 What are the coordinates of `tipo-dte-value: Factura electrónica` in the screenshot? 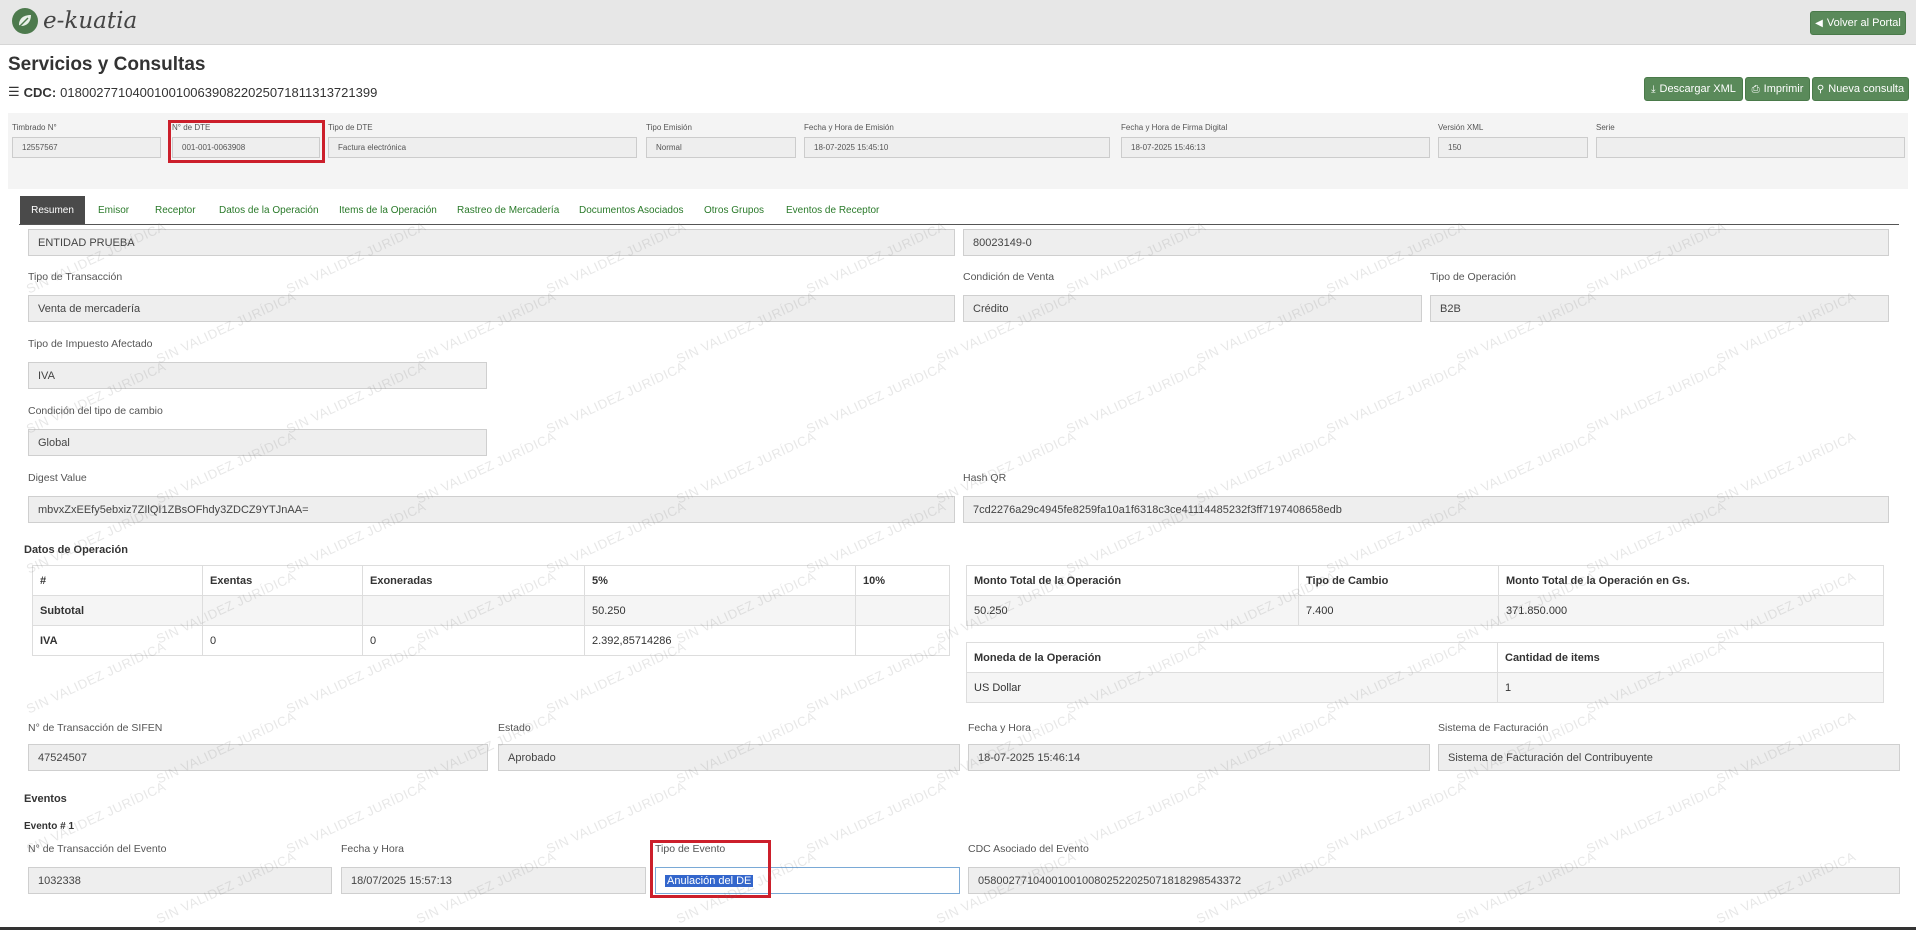 It's located at (482, 147).